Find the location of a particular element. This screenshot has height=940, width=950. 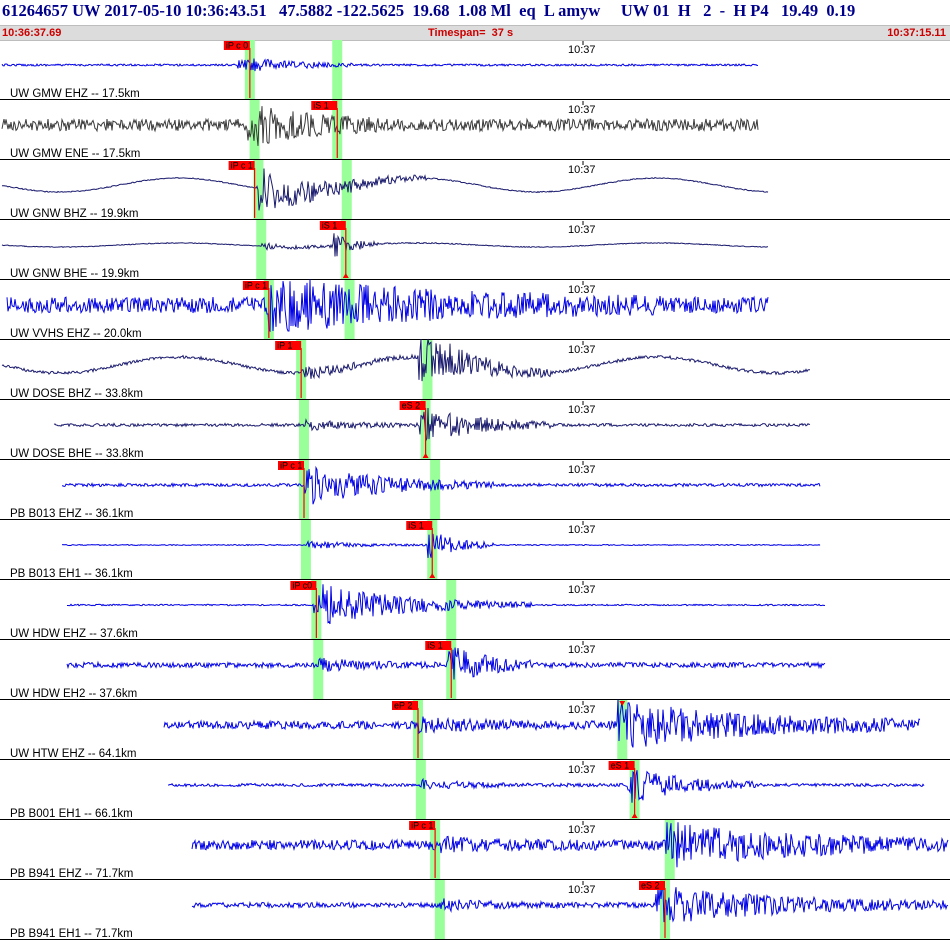

pick-label: eS 1 is located at coordinates (620, 766).